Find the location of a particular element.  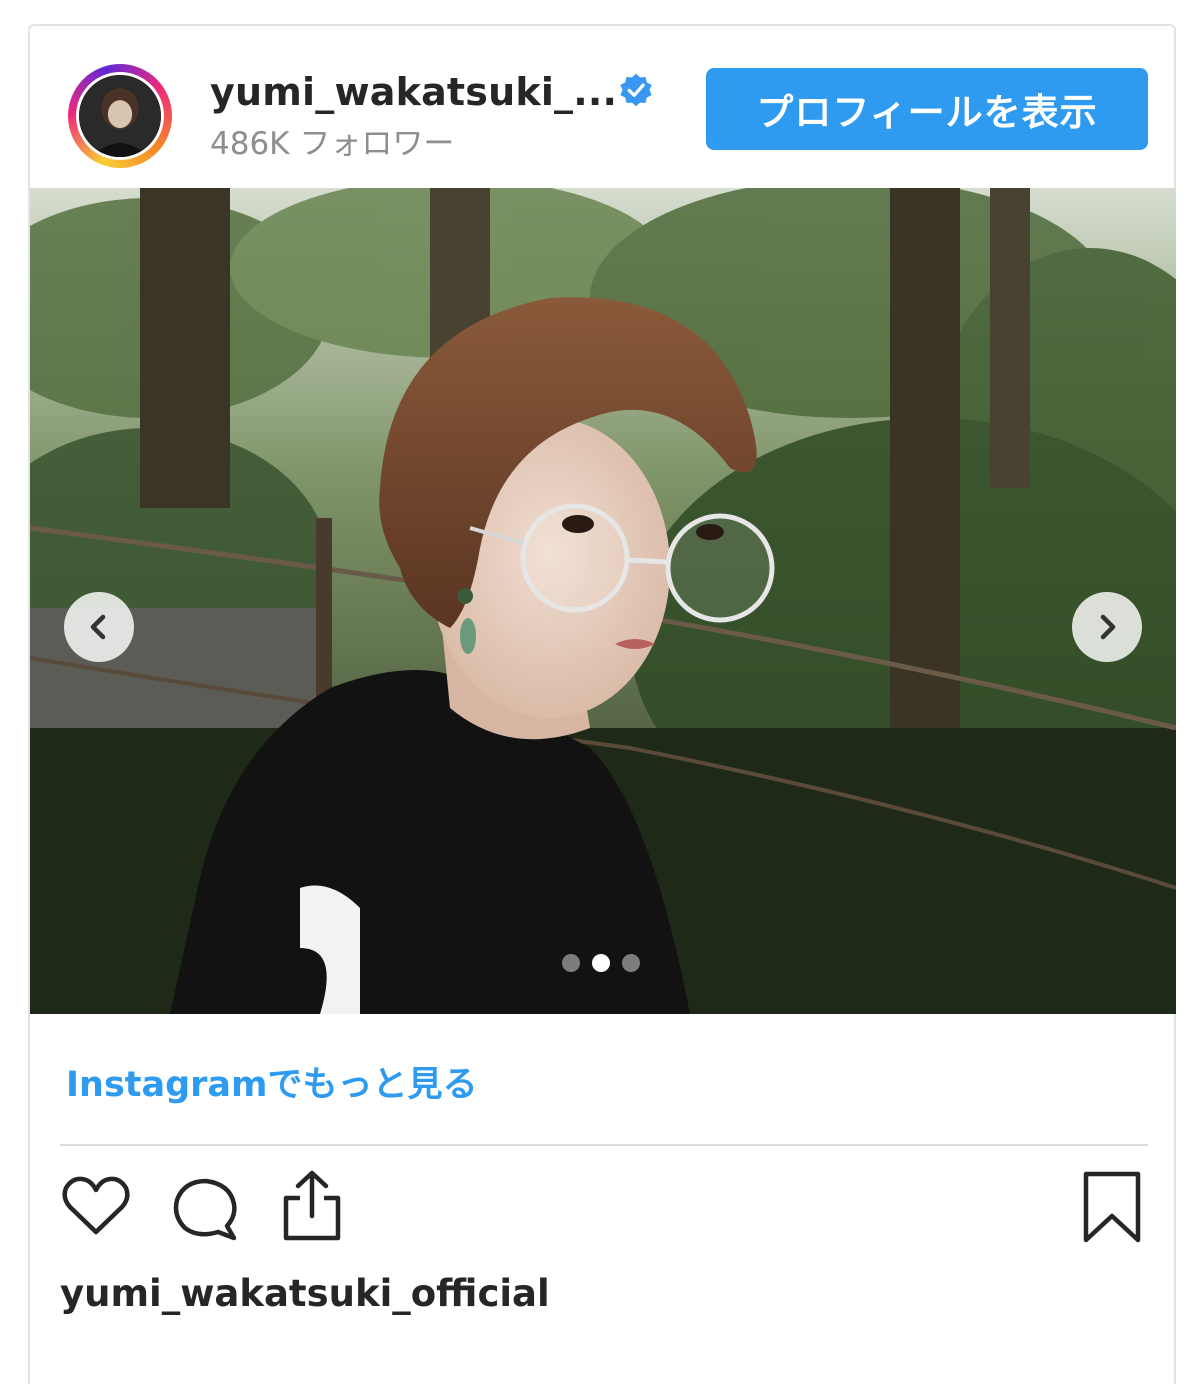

chevron-right-icon is located at coordinates (1108, 627).